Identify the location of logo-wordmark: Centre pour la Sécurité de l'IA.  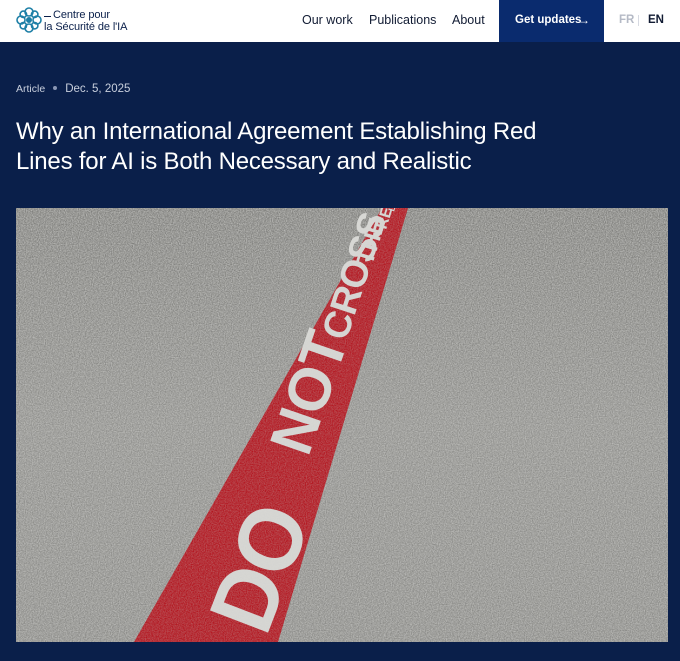
(86, 21).